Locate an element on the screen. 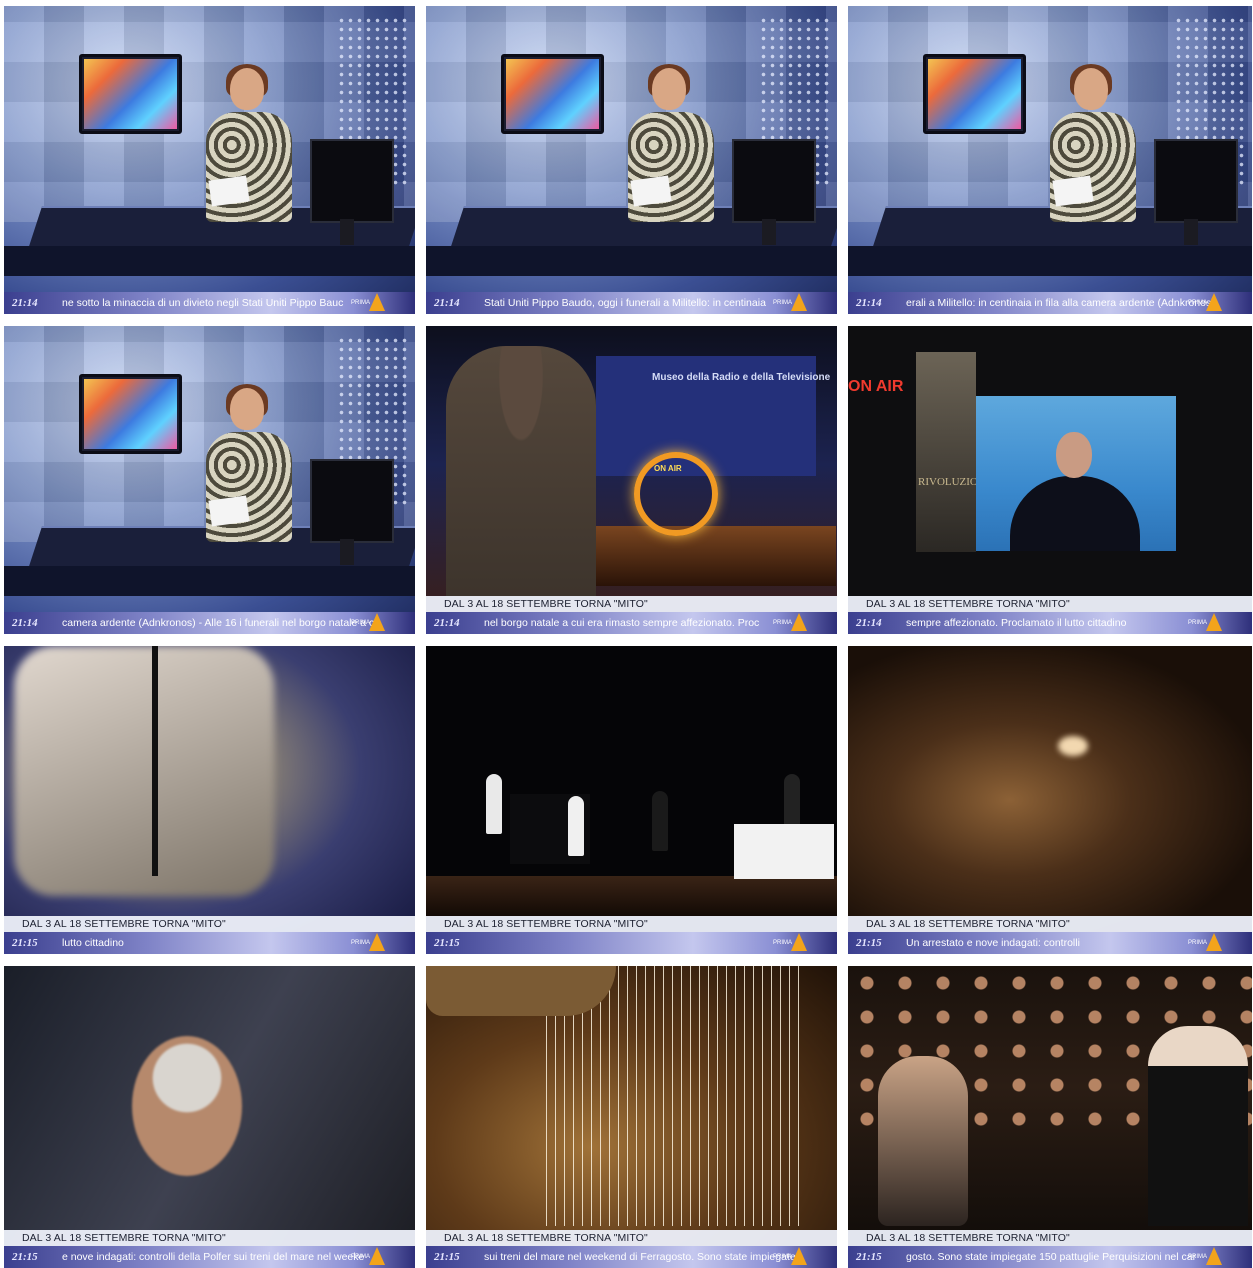 The height and width of the screenshot is (1268, 1253). on-air-ring: ON AIR is located at coordinates (676, 494).